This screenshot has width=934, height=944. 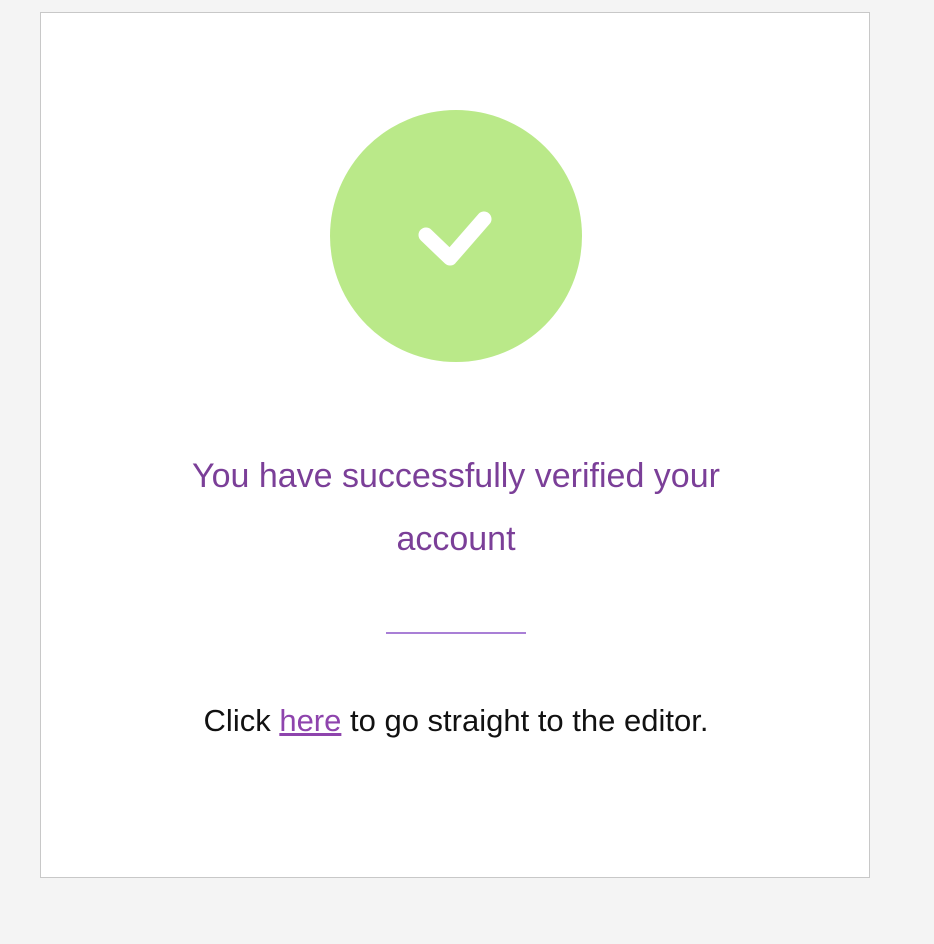 I want to click on editor-instruction: Click here to go straight to the editor., so click(x=456, y=721).